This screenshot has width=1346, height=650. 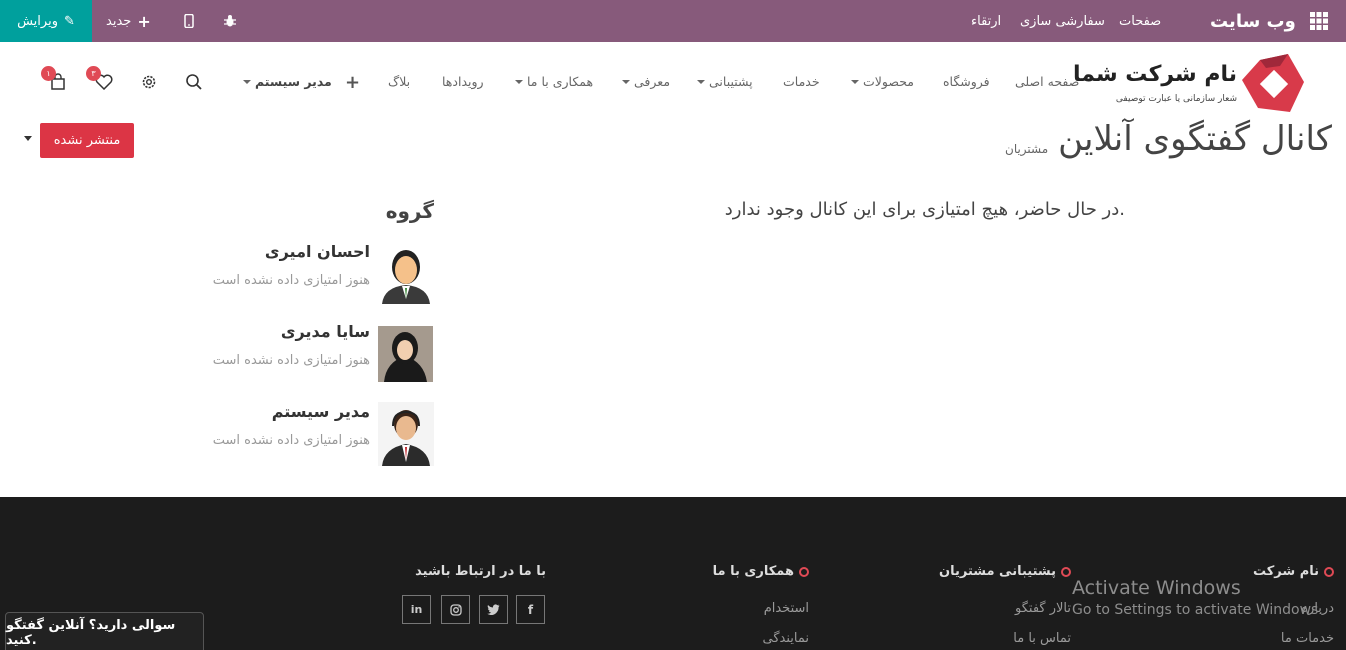 What do you see at coordinates (1156, 588) in the screenshot?
I see `activate-windows-watermark-title: Activate Windows` at bounding box center [1156, 588].